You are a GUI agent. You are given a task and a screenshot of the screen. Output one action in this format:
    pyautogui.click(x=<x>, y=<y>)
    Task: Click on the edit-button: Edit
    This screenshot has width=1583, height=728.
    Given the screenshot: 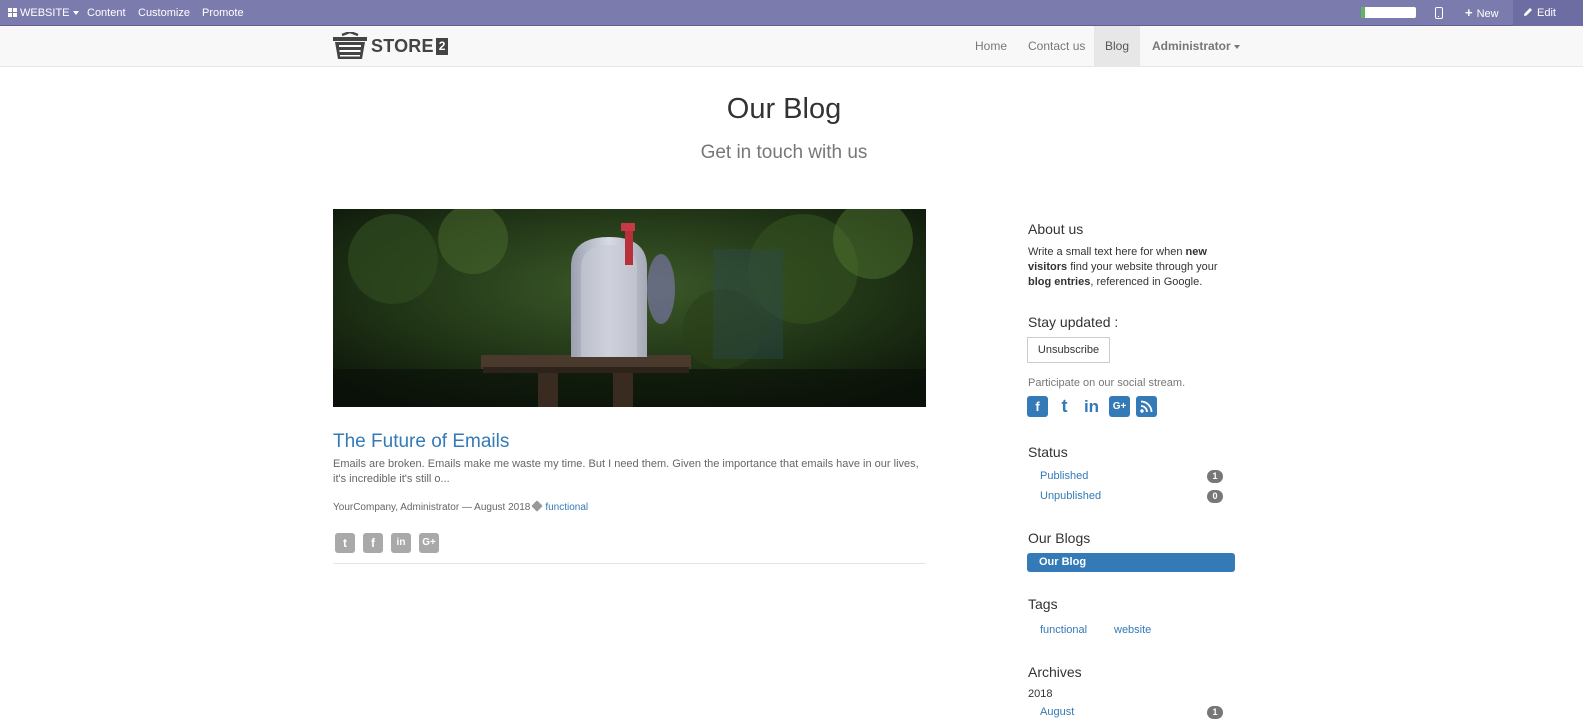 What is the action you would take?
    pyautogui.click(x=1548, y=13)
    